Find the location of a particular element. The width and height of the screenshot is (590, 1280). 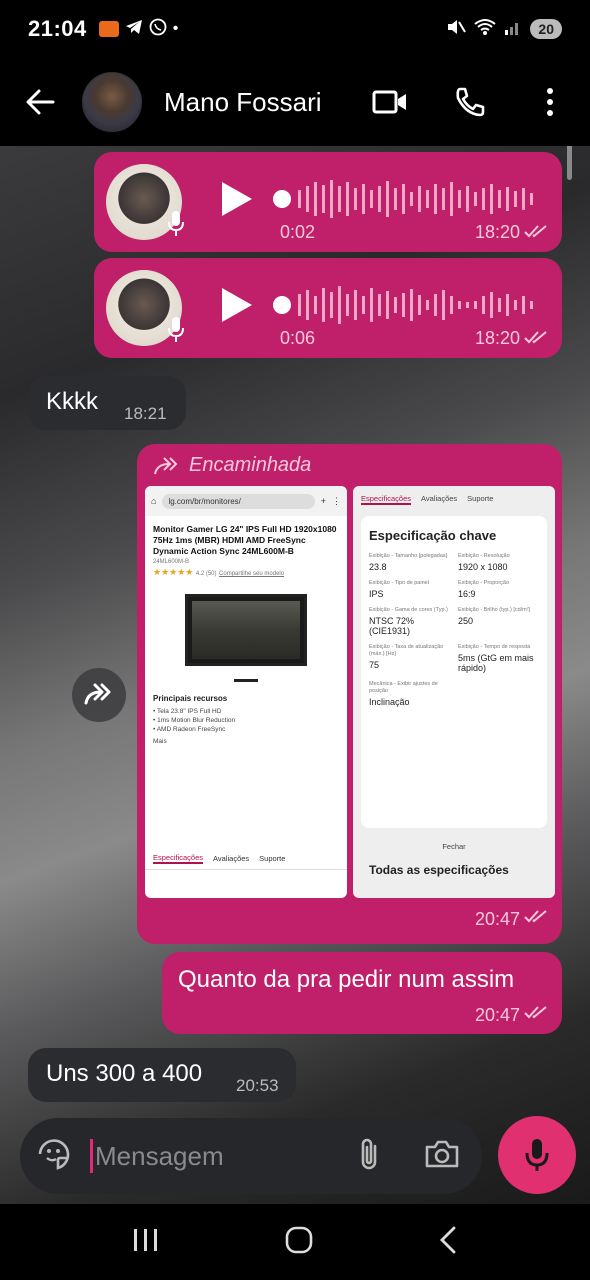

mute-icon is located at coordinates (456, 29).